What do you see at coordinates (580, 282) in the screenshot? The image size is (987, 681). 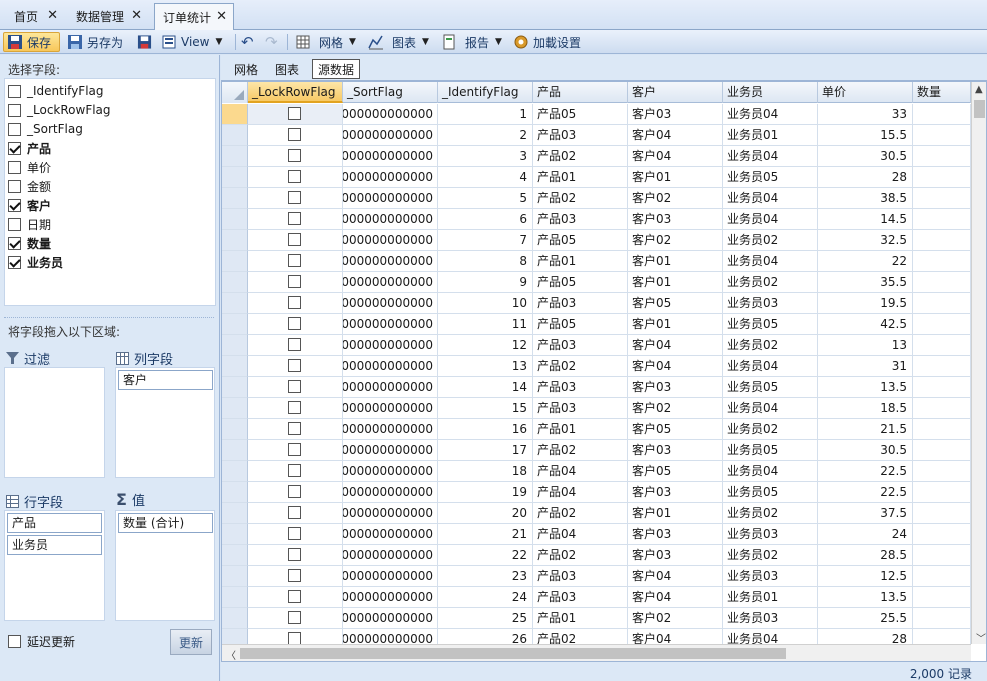 I see `table-cell: 产品05` at bounding box center [580, 282].